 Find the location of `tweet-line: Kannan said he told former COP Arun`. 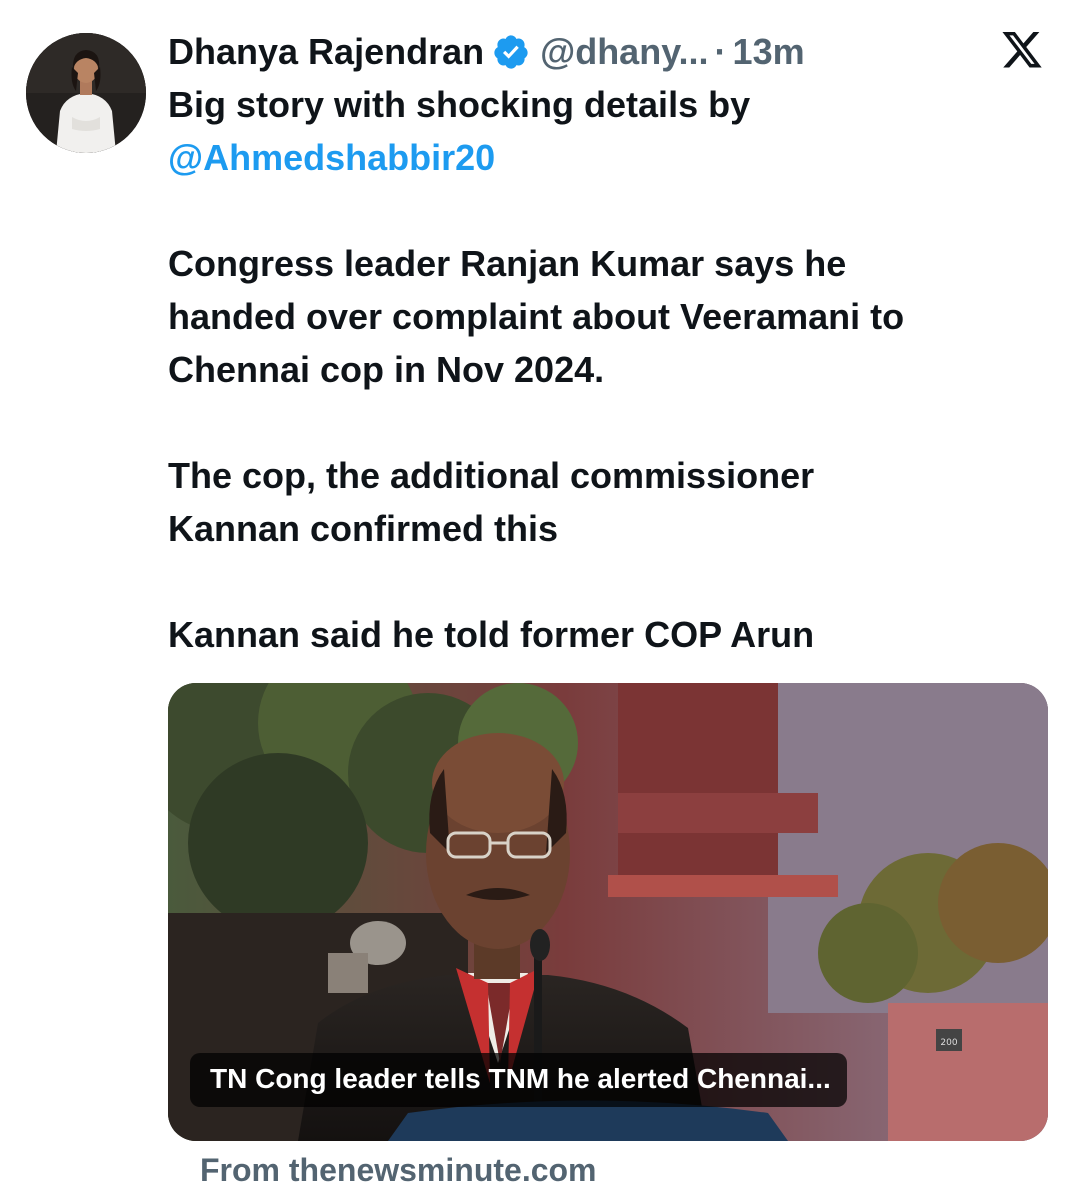

tweet-line: Kannan said he told former COP Arun is located at coordinates (491, 634).